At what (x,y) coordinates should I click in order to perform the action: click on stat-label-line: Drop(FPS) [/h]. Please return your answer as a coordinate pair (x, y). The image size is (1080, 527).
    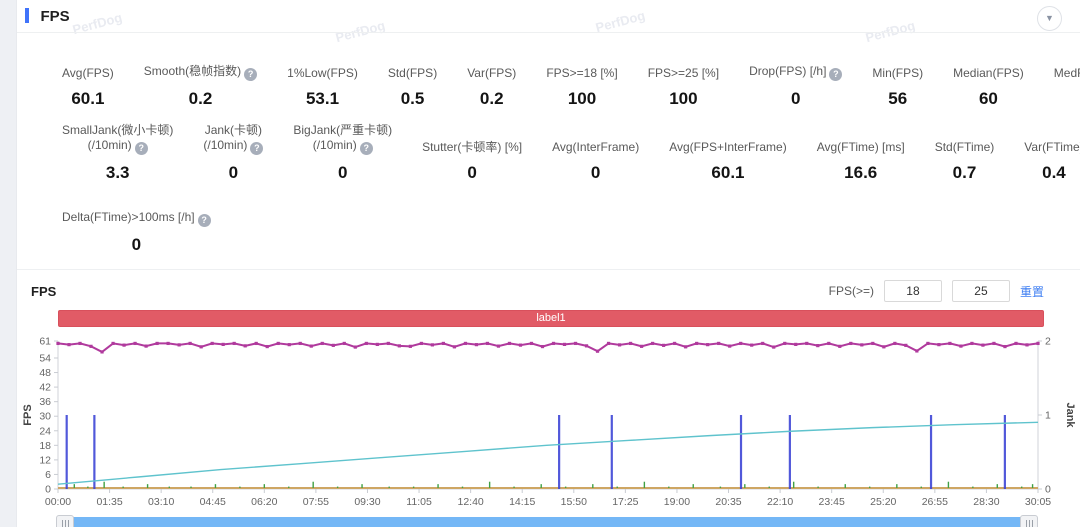
    Looking at the image, I should click on (788, 71).